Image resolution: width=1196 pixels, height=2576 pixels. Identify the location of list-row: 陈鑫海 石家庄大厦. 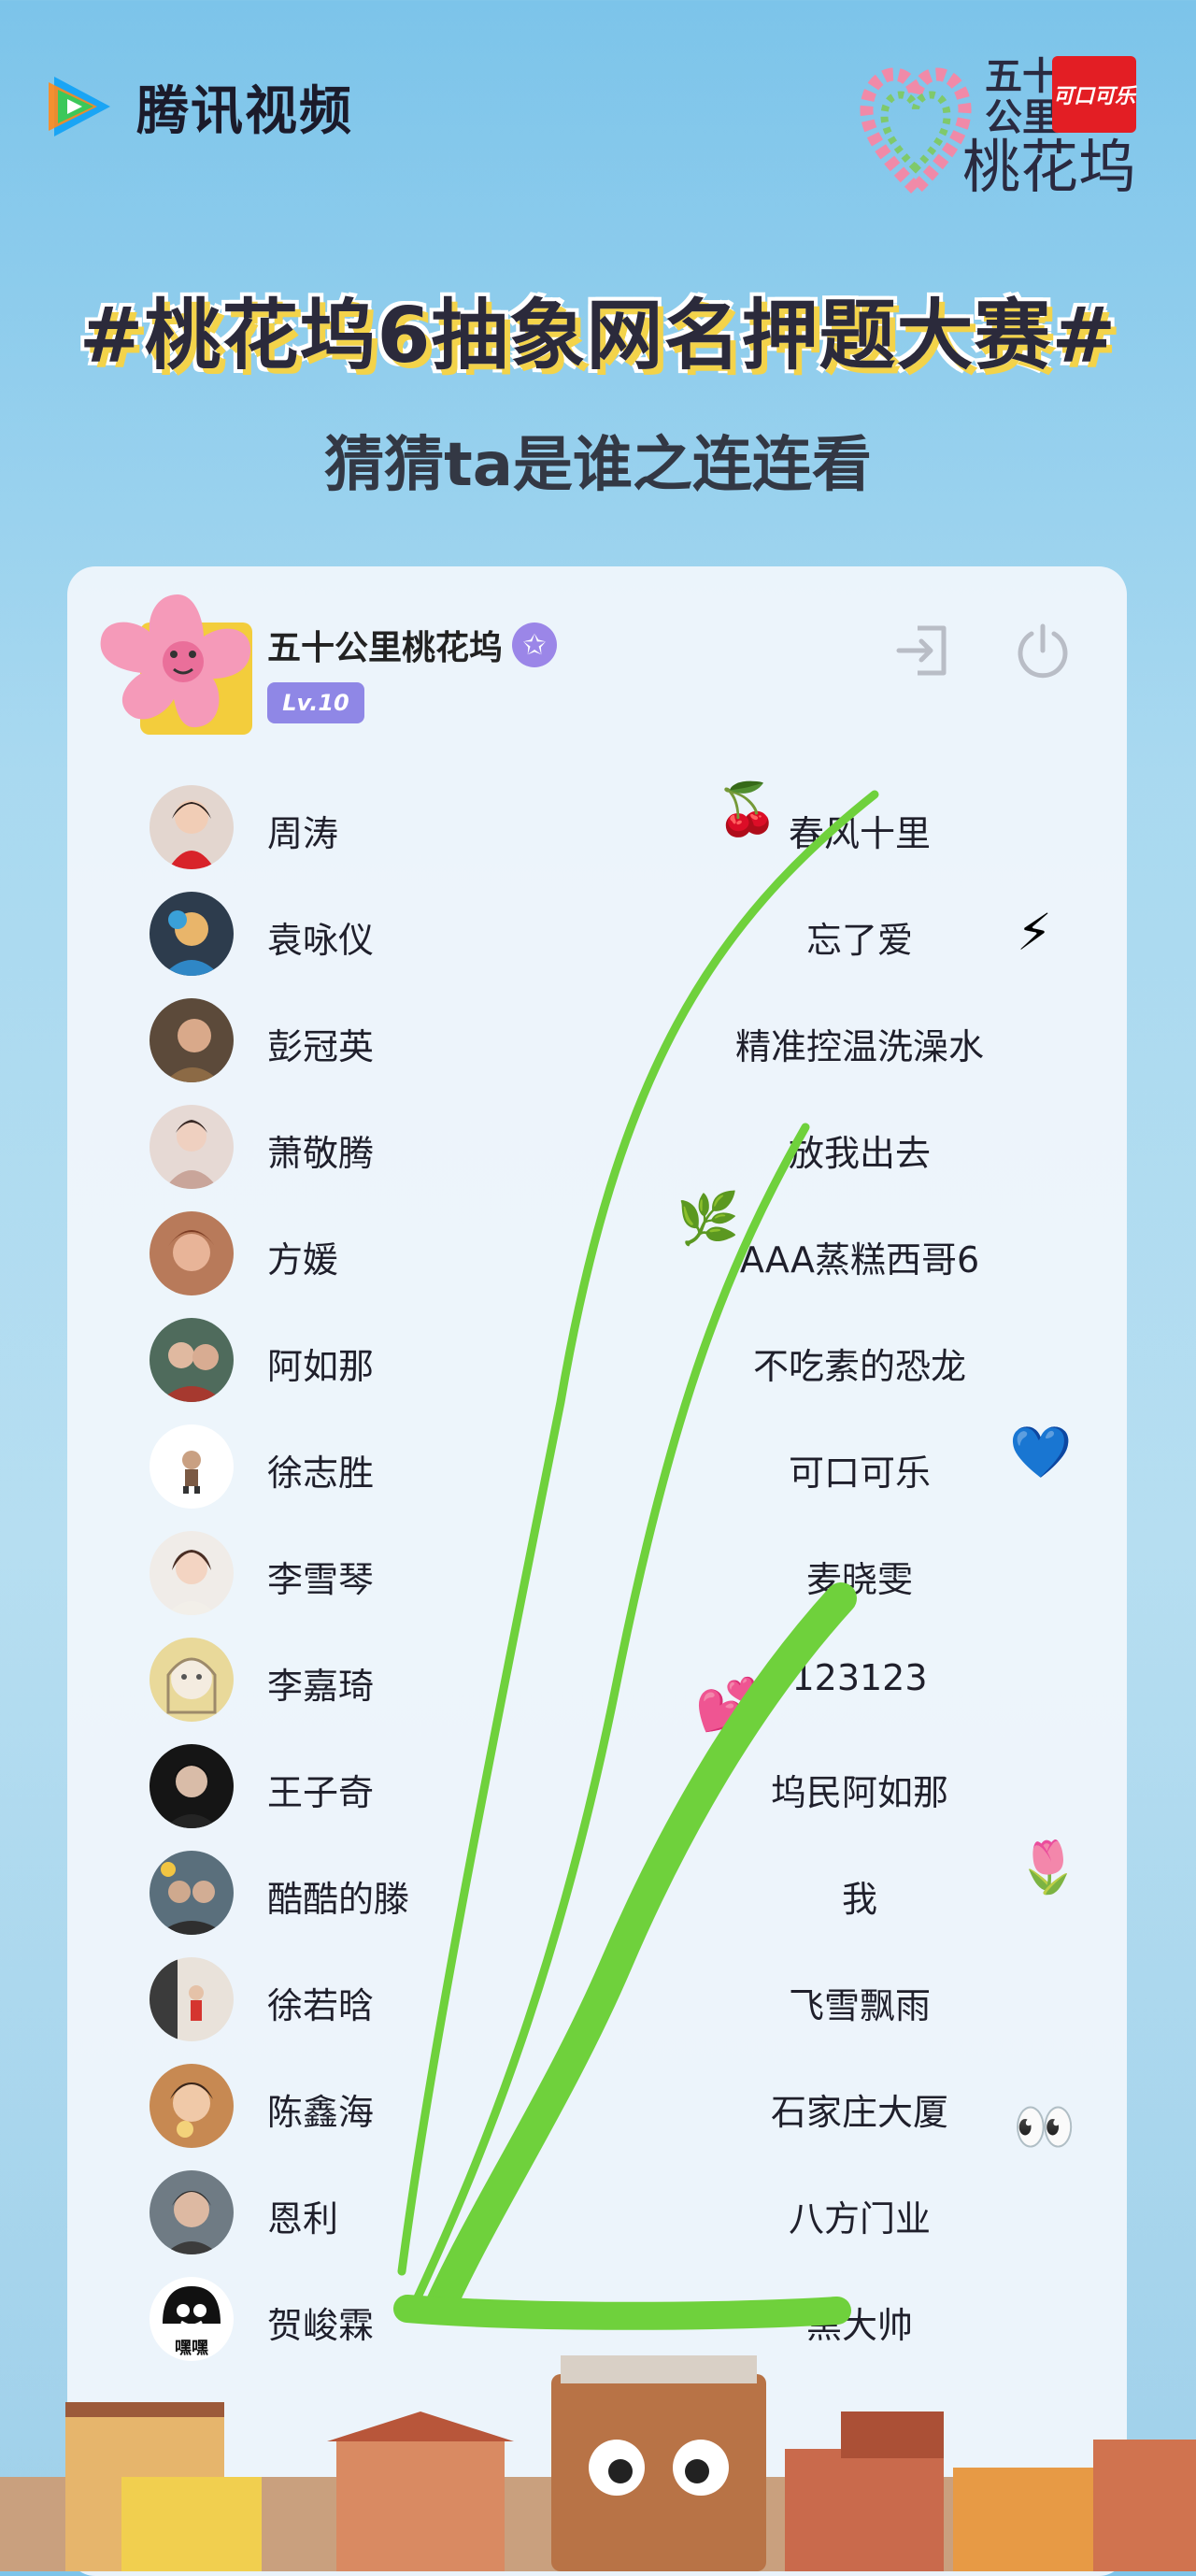
(617, 2106).